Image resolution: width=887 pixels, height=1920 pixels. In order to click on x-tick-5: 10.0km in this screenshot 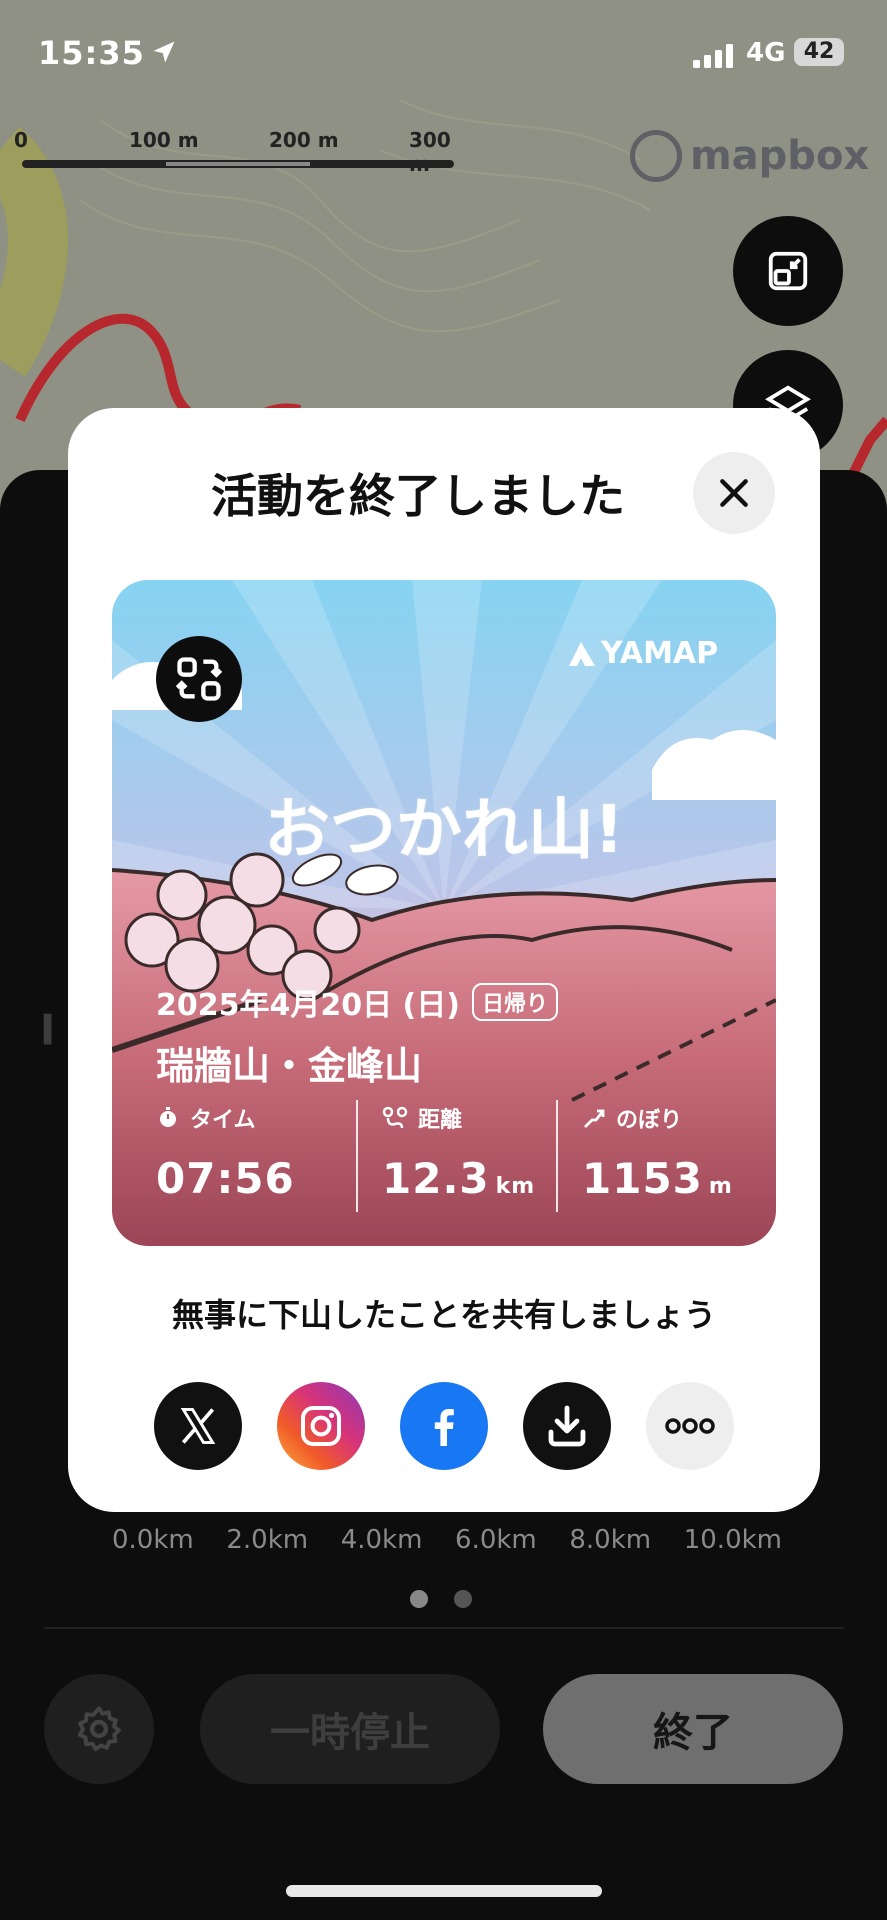, I will do `click(732, 1540)`.